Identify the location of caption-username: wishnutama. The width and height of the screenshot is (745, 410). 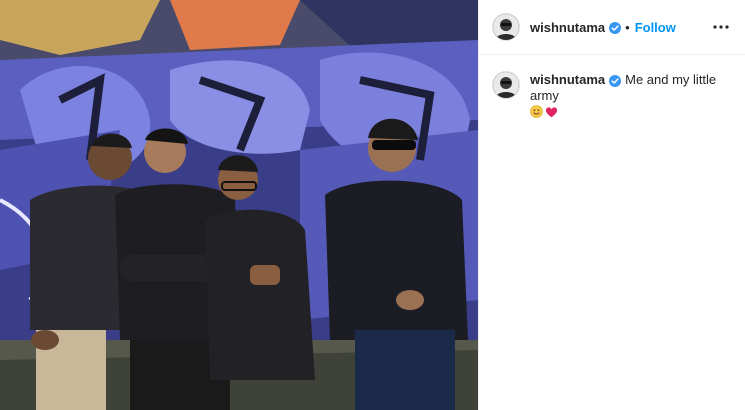
(567, 79).